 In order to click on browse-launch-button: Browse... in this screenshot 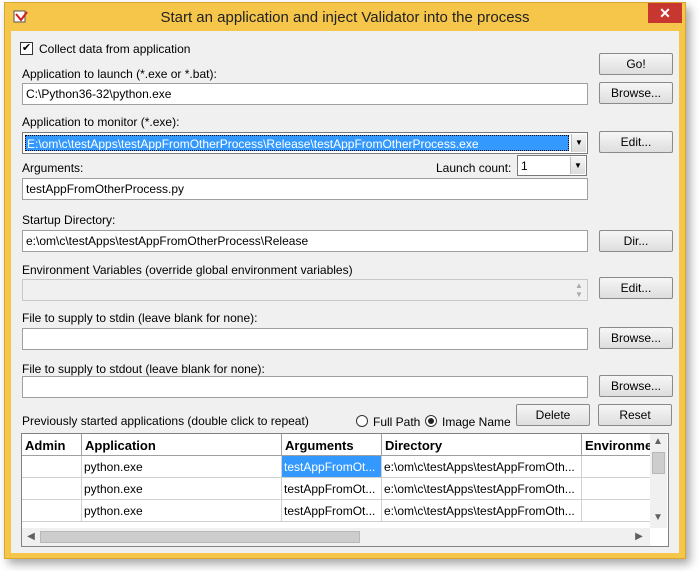, I will do `click(636, 93)`.